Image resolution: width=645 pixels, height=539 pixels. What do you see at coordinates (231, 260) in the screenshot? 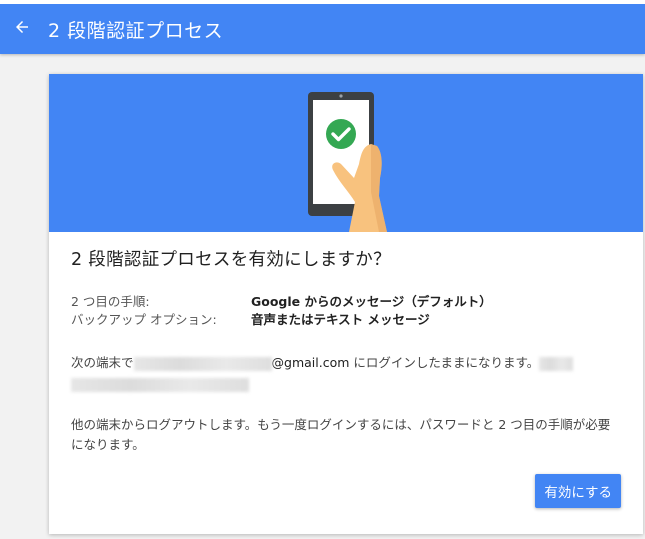
I see `dialog-title: 2 段階認証プロセスを有効にしますか？` at bounding box center [231, 260].